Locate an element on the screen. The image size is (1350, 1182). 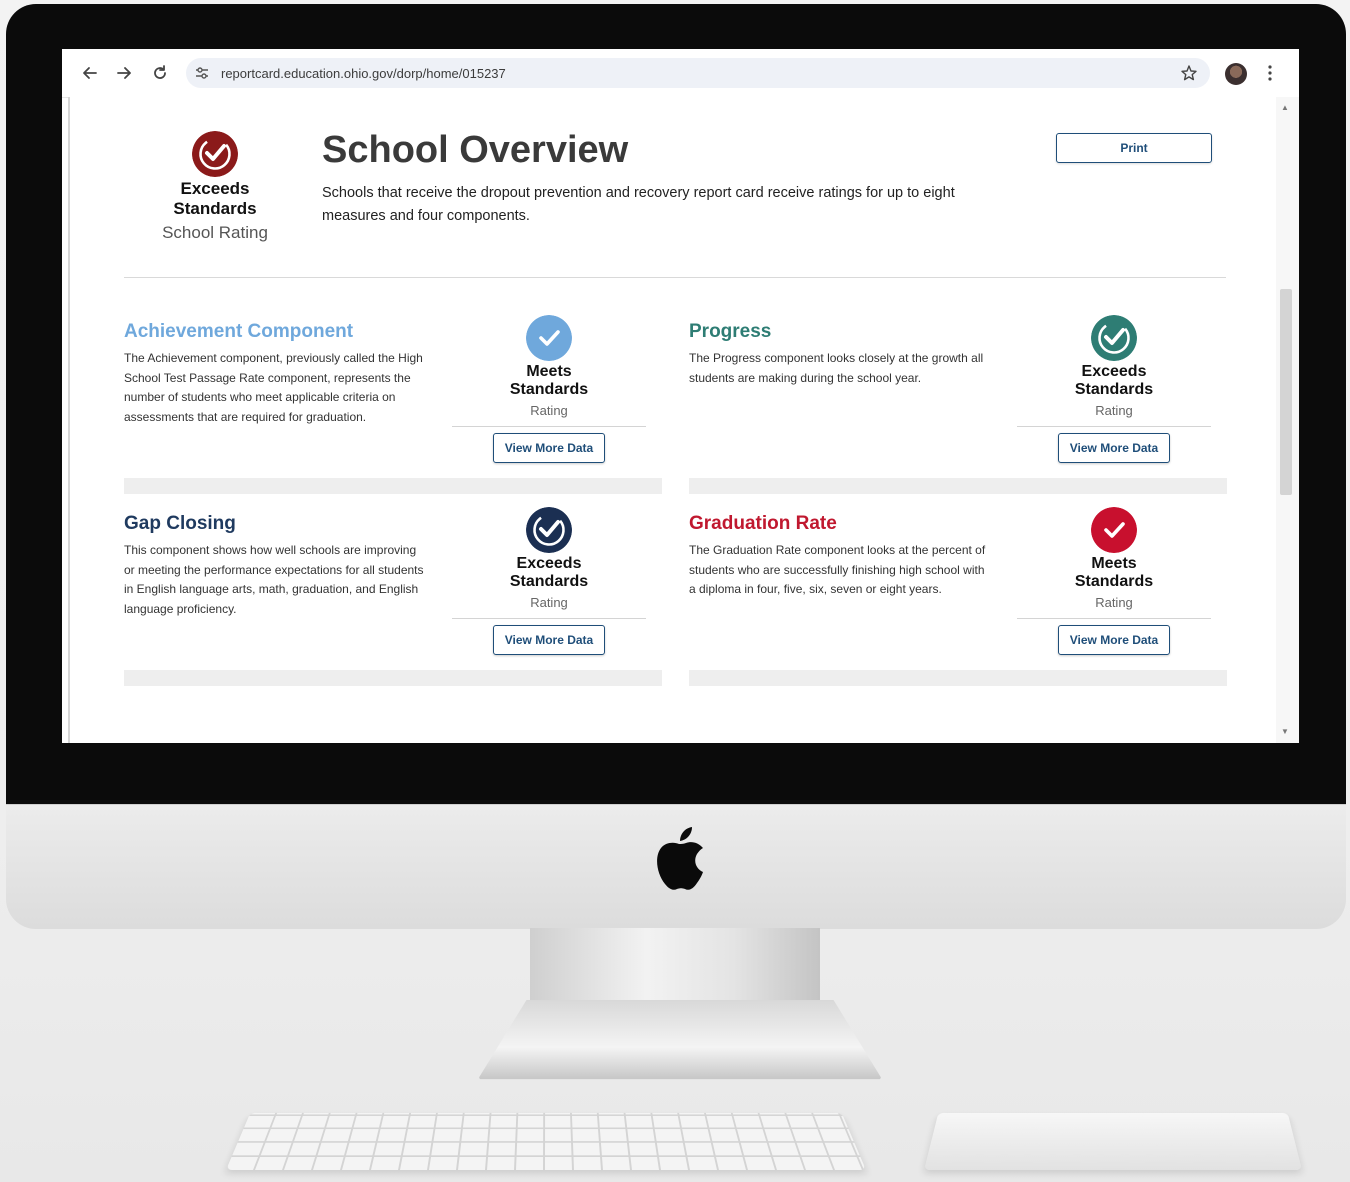
profile-avatar is located at coordinates (1236, 74).